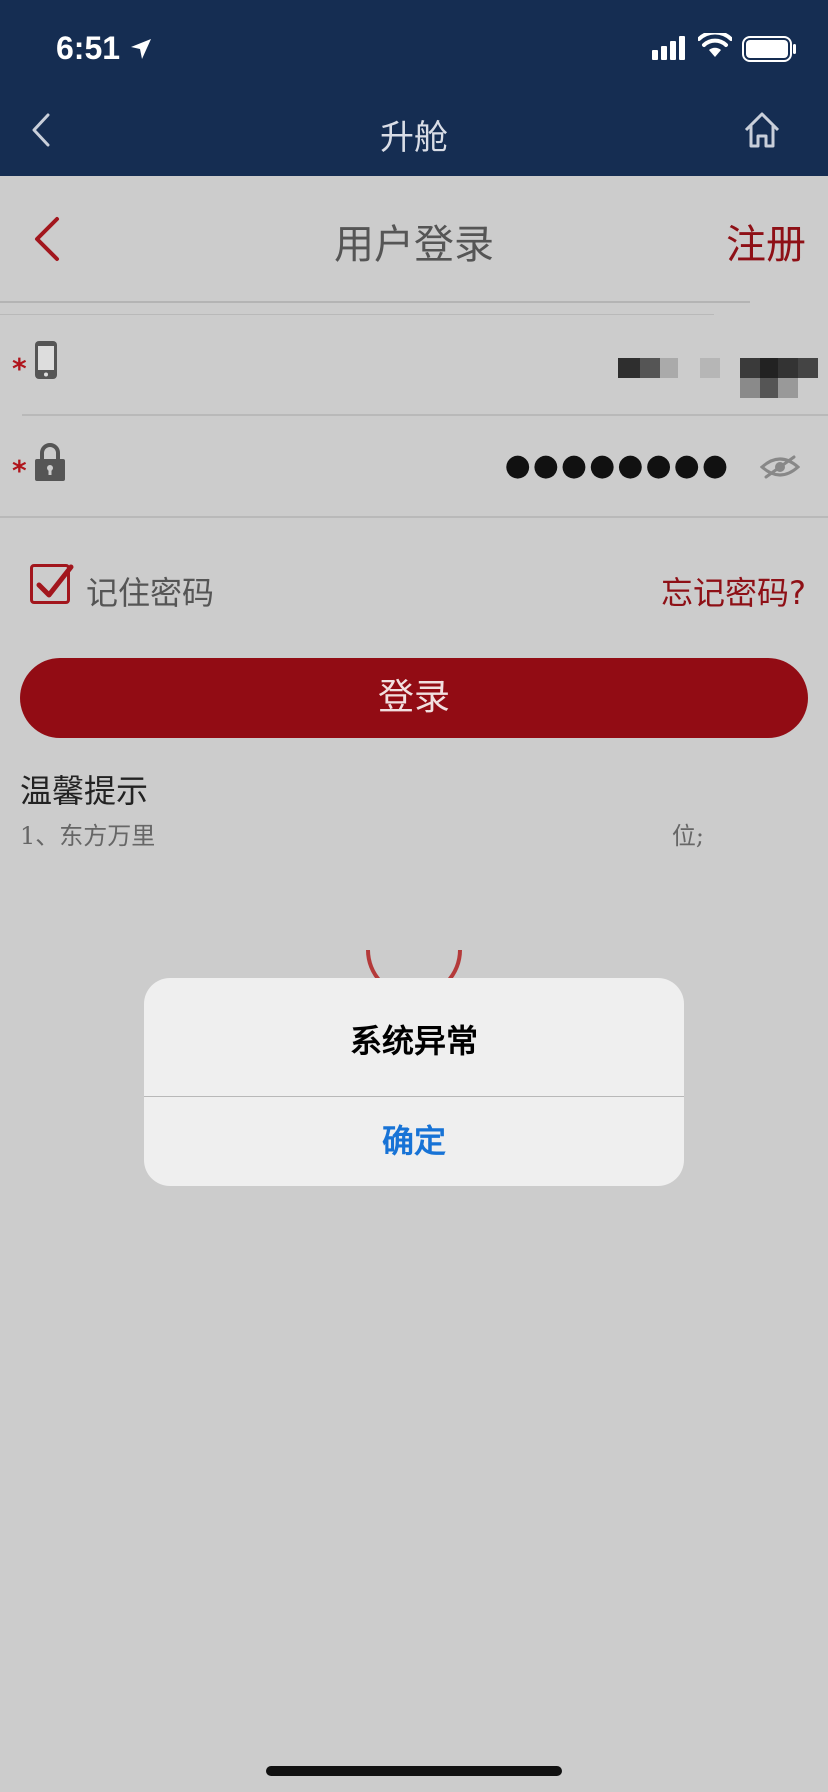 This screenshot has height=1792, width=828. What do you see at coordinates (762, 130) in the screenshot?
I see `home-icon` at bounding box center [762, 130].